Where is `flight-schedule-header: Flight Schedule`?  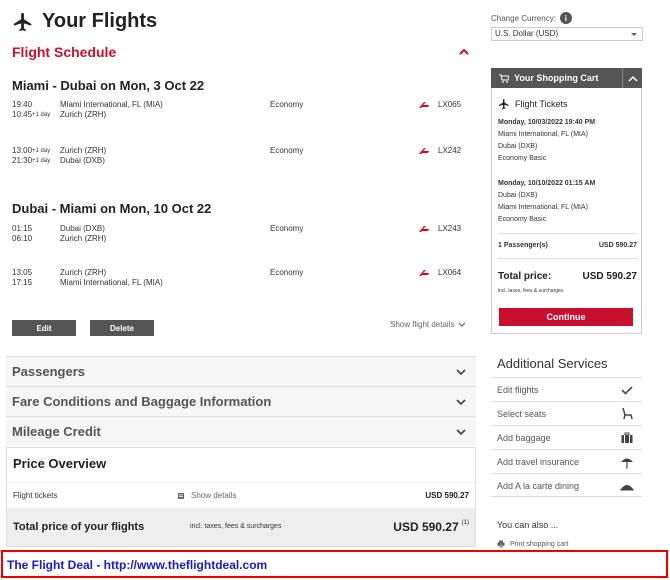 flight-schedule-header: Flight Schedule is located at coordinates (241, 52).